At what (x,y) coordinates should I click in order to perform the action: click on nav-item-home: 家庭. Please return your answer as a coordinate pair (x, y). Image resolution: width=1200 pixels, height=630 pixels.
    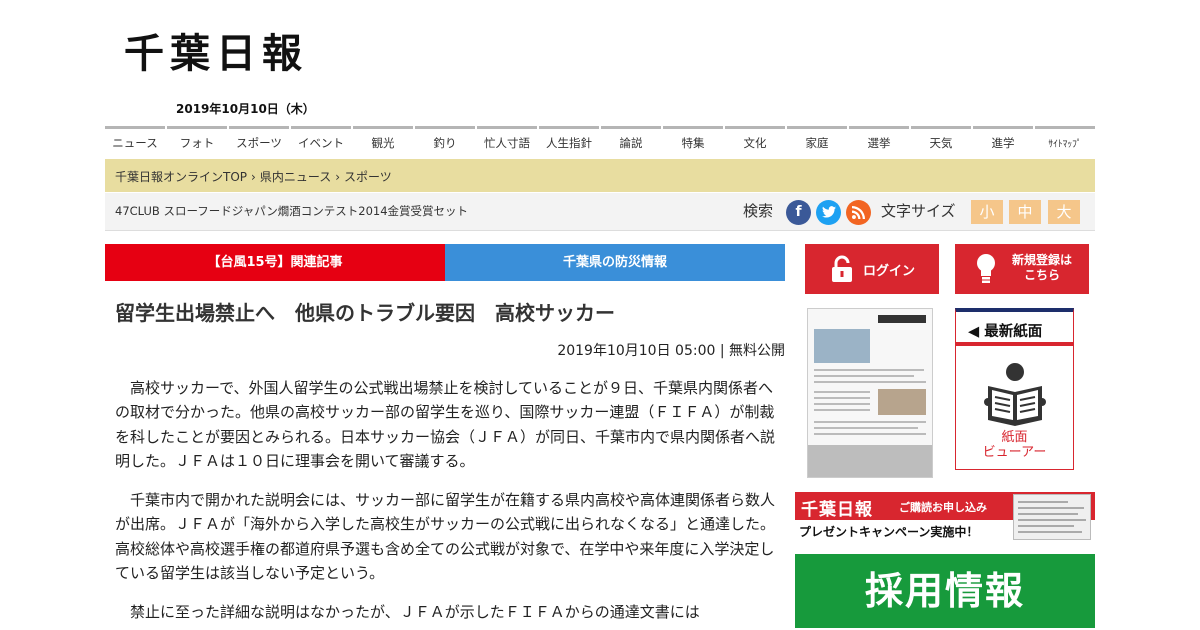
    Looking at the image, I should click on (817, 140).